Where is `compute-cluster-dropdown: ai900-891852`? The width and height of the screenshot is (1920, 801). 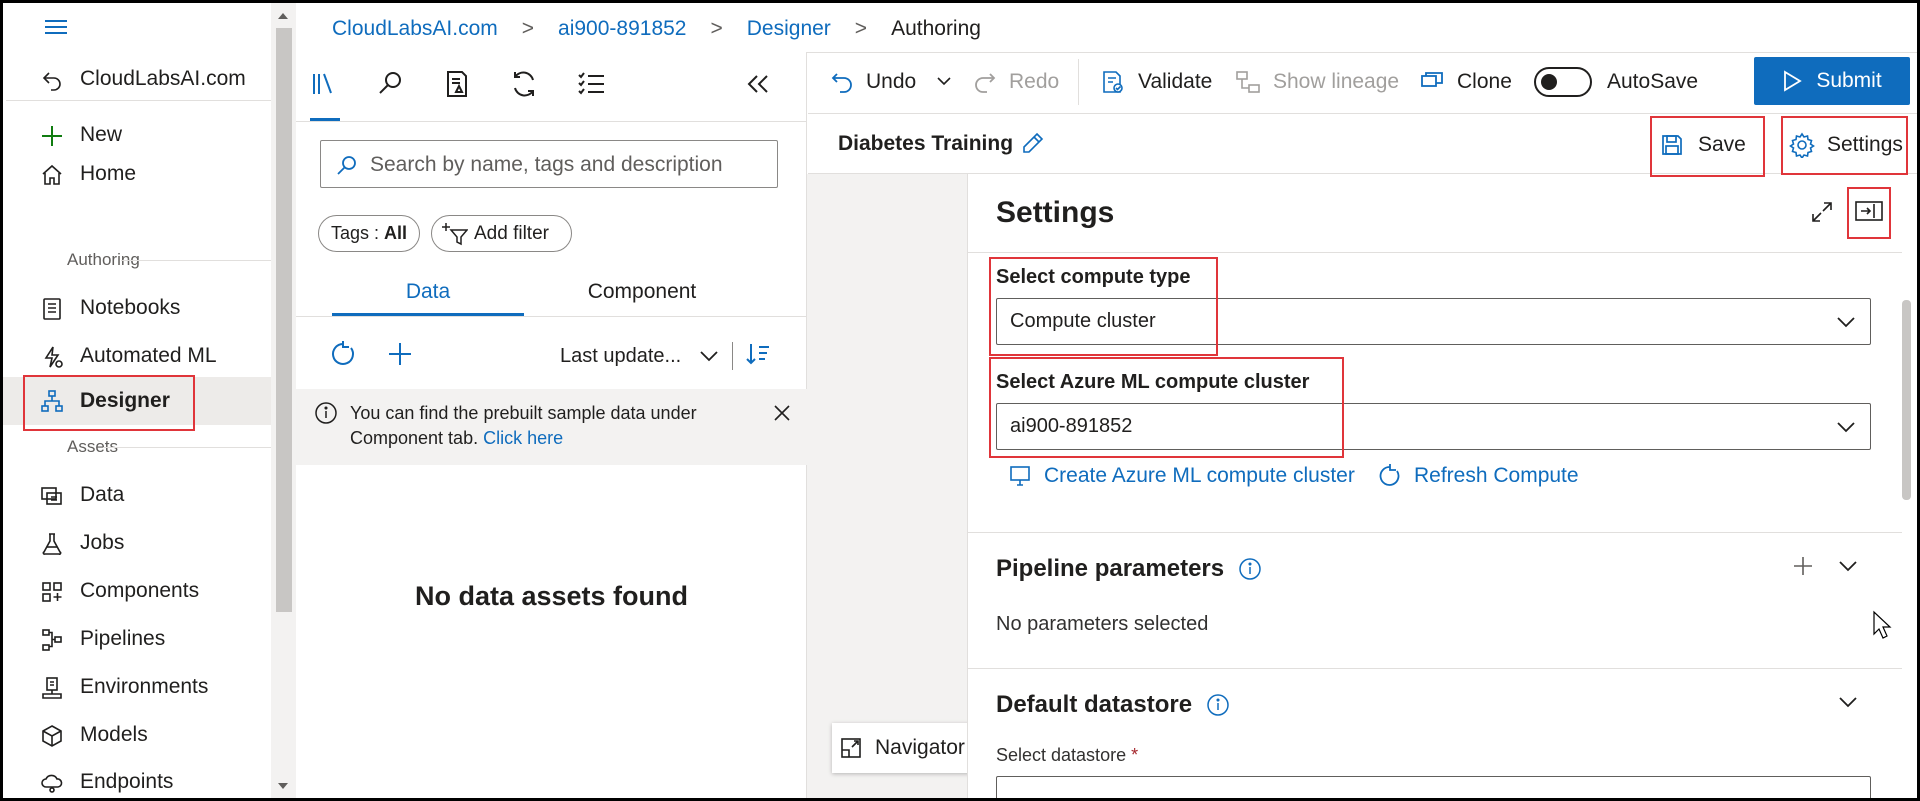 compute-cluster-dropdown: ai900-891852 is located at coordinates (1433, 426).